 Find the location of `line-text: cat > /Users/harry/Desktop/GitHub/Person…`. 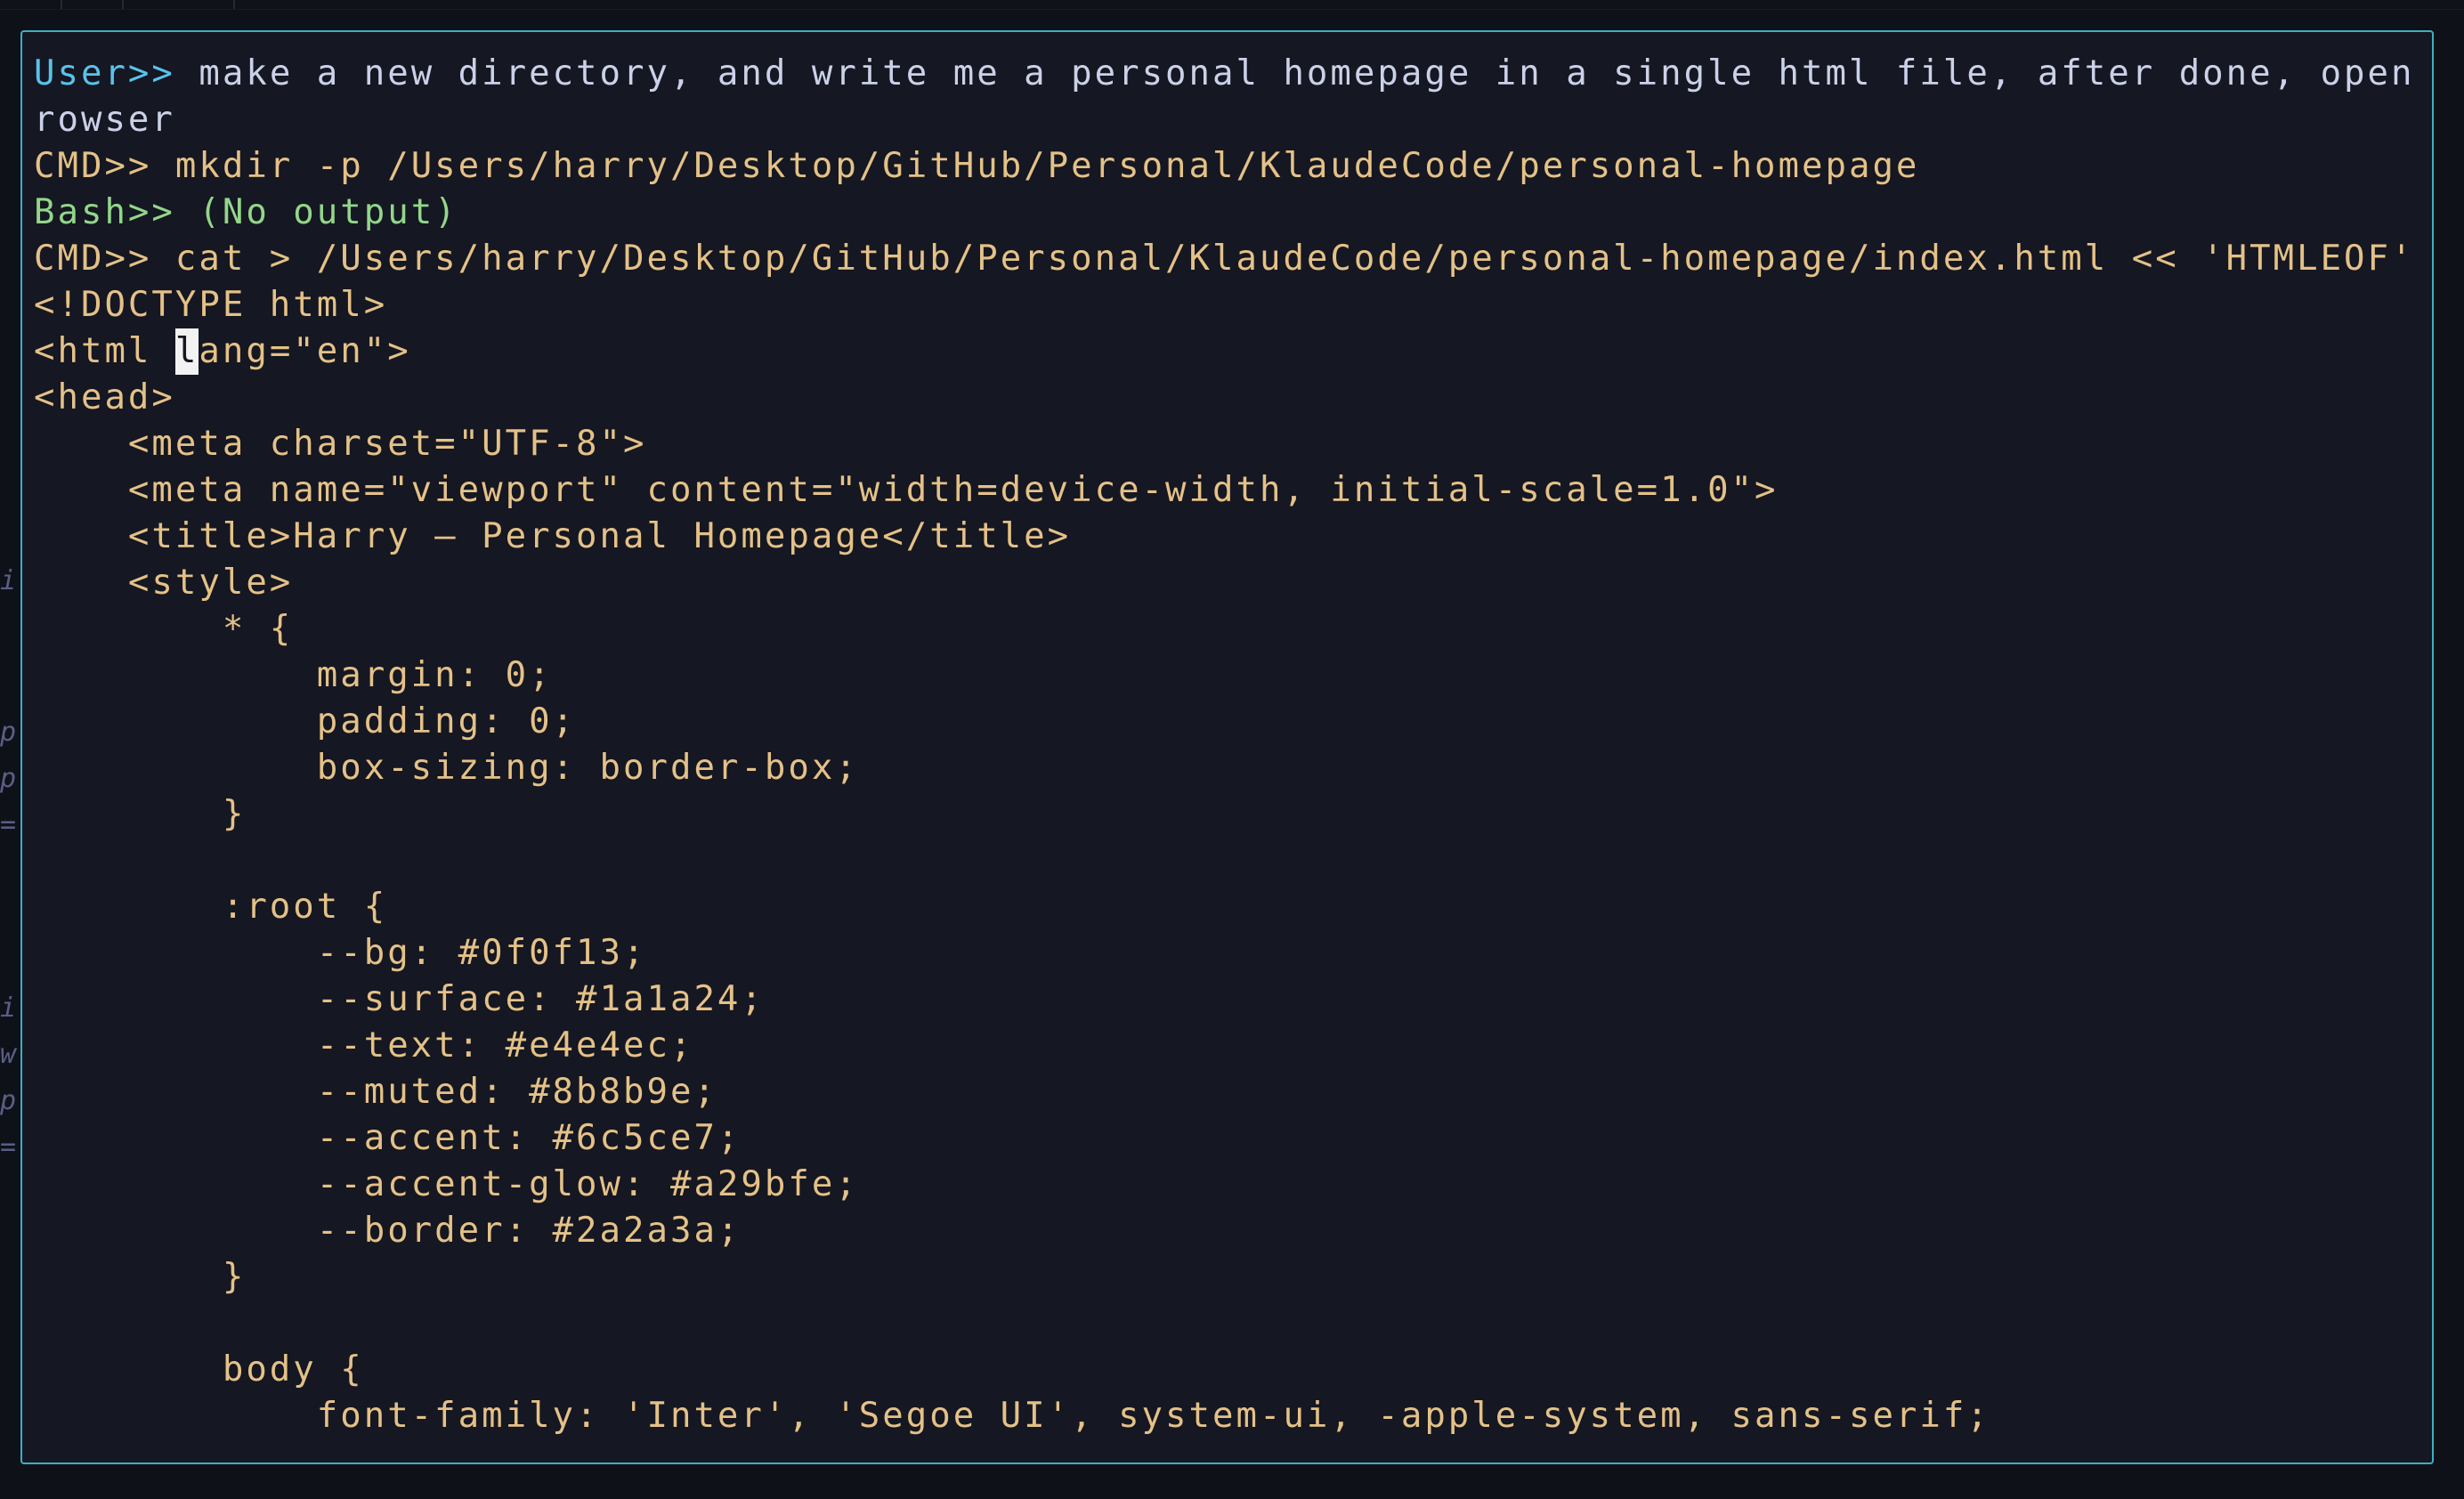

line-text: cat > /Users/harry/Desktop/GitHub/Person… is located at coordinates (1294, 259).